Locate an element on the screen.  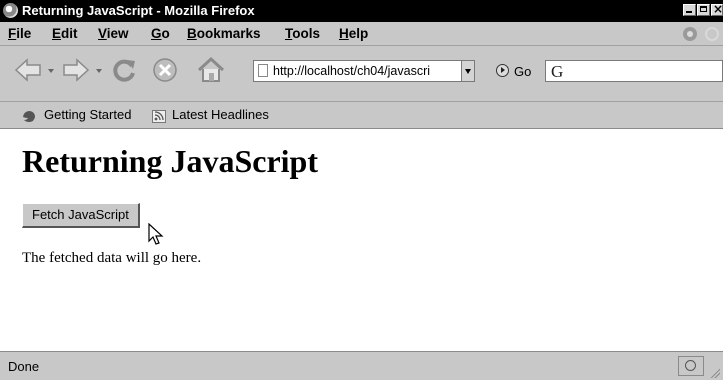
forward-arrow-icon is located at coordinates (76, 70).